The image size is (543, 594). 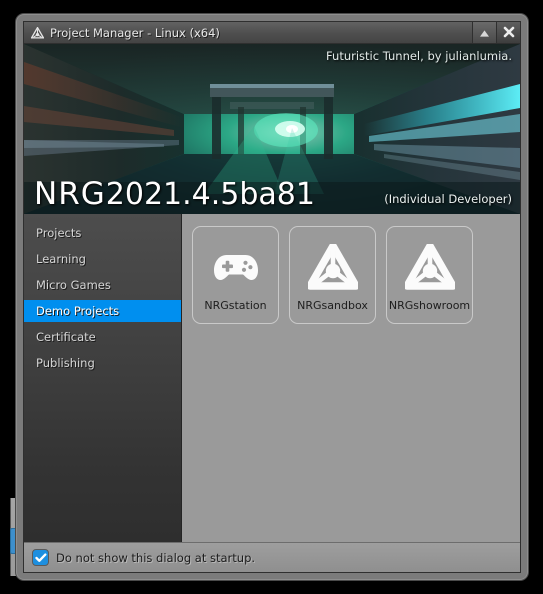 What do you see at coordinates (102, 363) in the screenshot?
I see `sidebar-item-publishing: Publishing` at bounding box center [102, 363].